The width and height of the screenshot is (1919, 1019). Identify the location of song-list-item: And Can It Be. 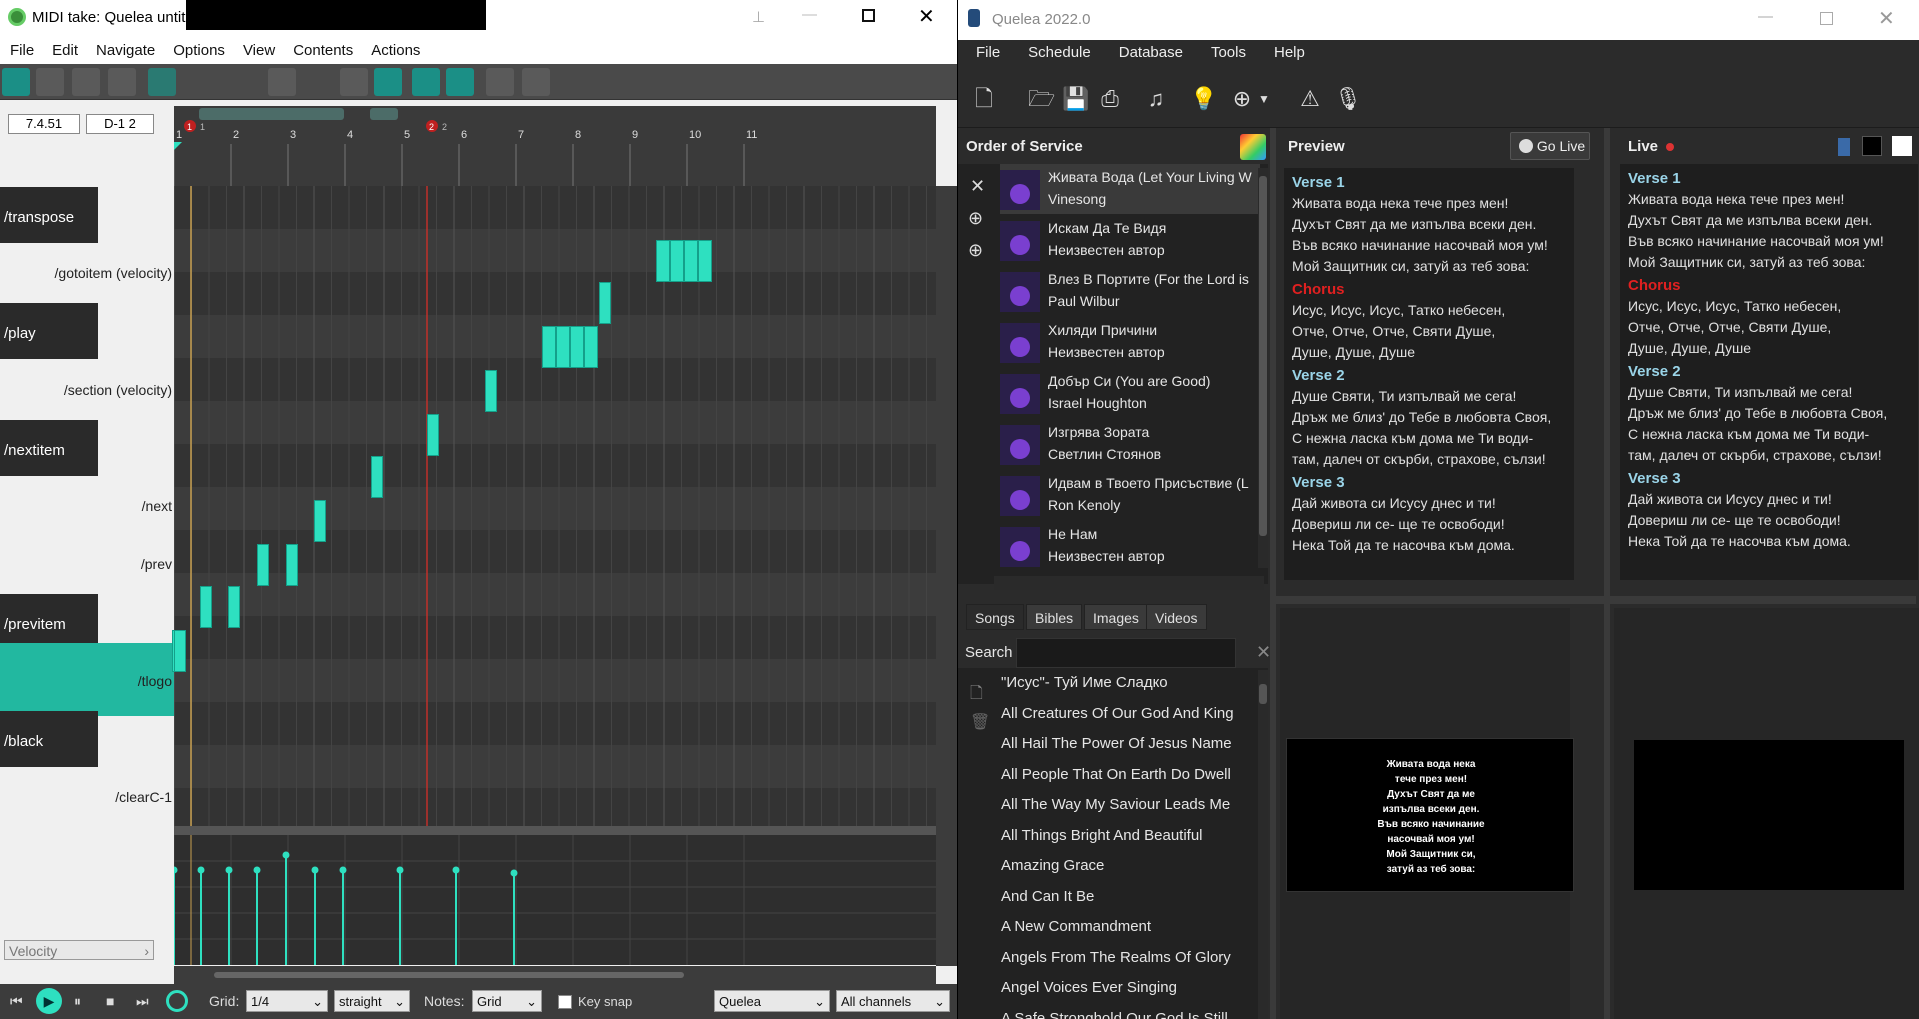
(1126, 897).